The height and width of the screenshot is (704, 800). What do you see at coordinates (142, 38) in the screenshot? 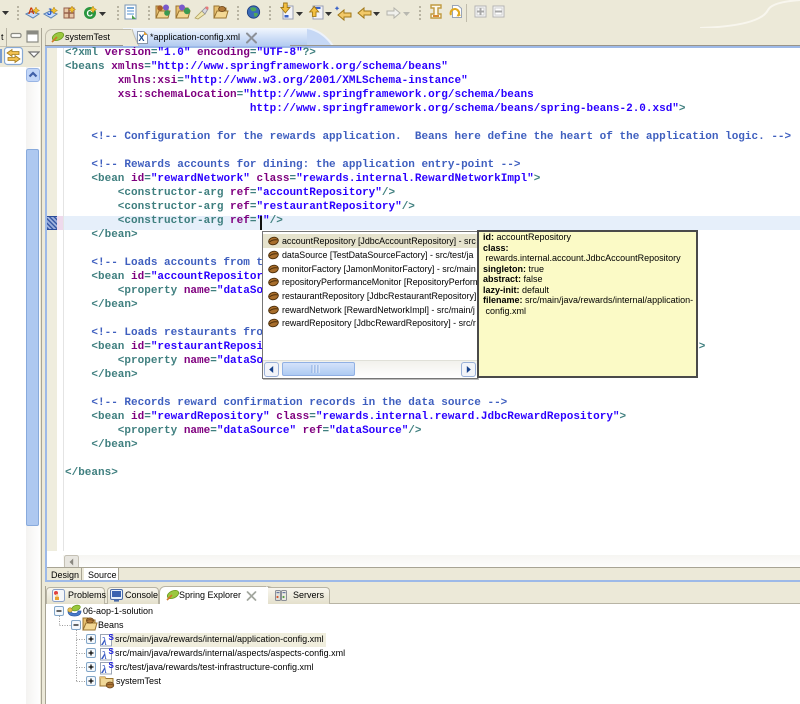
I see `svg-text: X` at bounding box center [142, 38].